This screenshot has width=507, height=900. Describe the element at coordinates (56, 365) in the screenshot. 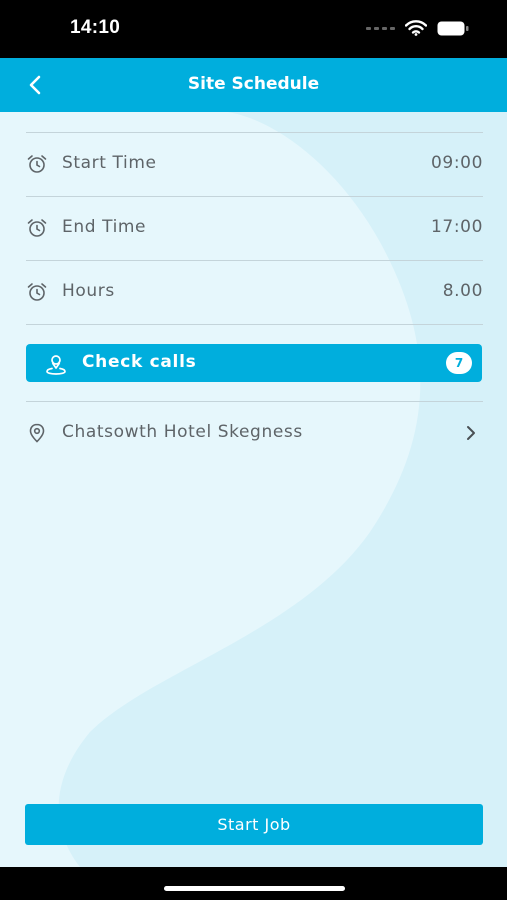

I see `person-pin-icon` at that location.